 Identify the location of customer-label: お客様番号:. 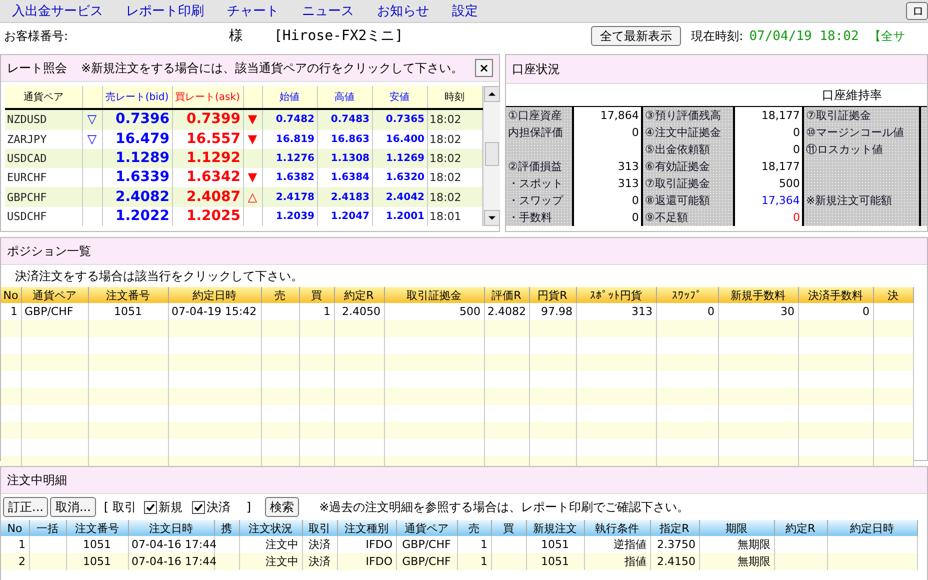
(37, 36).